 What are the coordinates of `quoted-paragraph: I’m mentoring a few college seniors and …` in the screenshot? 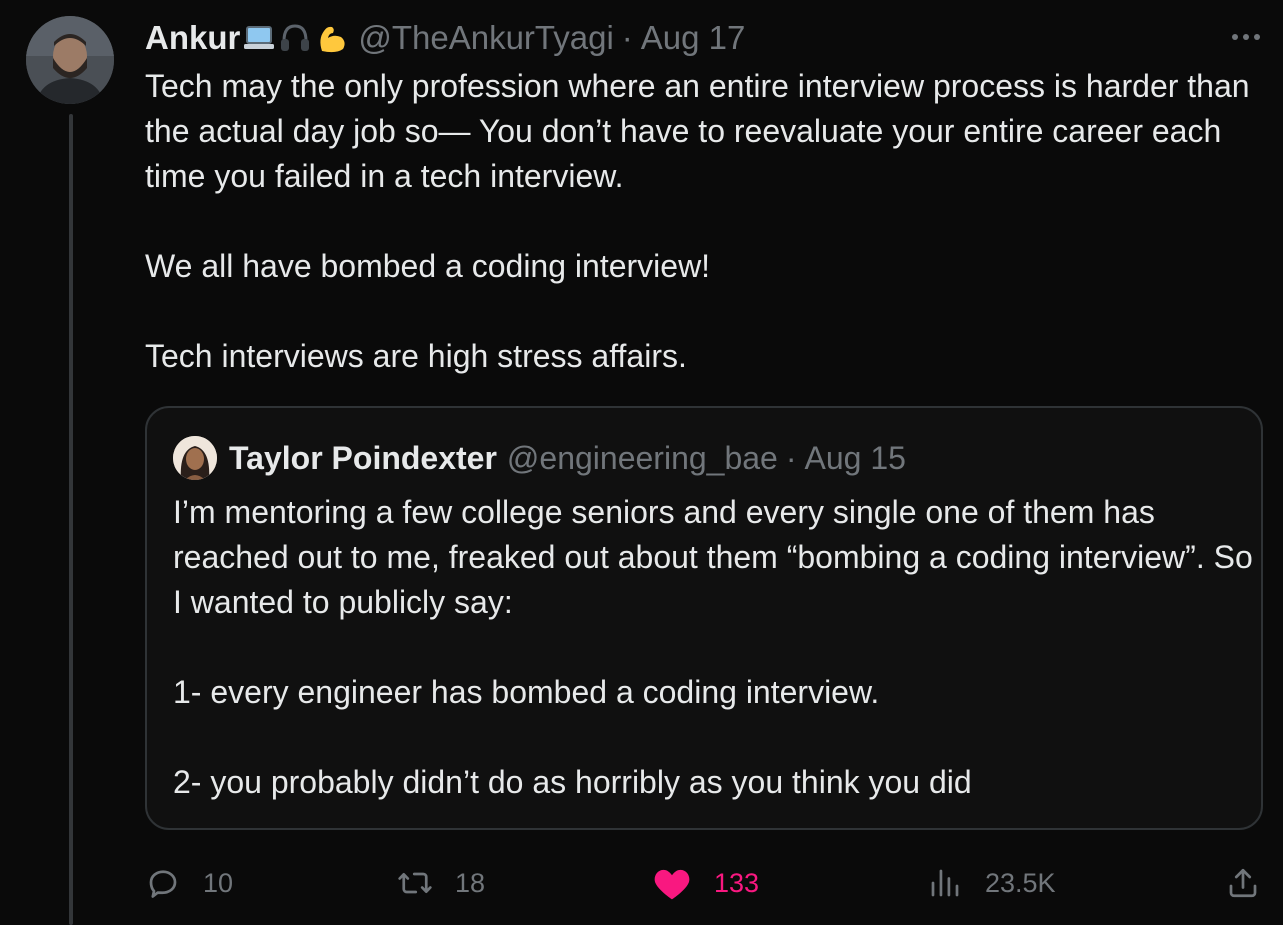 It's located at (713, 557).